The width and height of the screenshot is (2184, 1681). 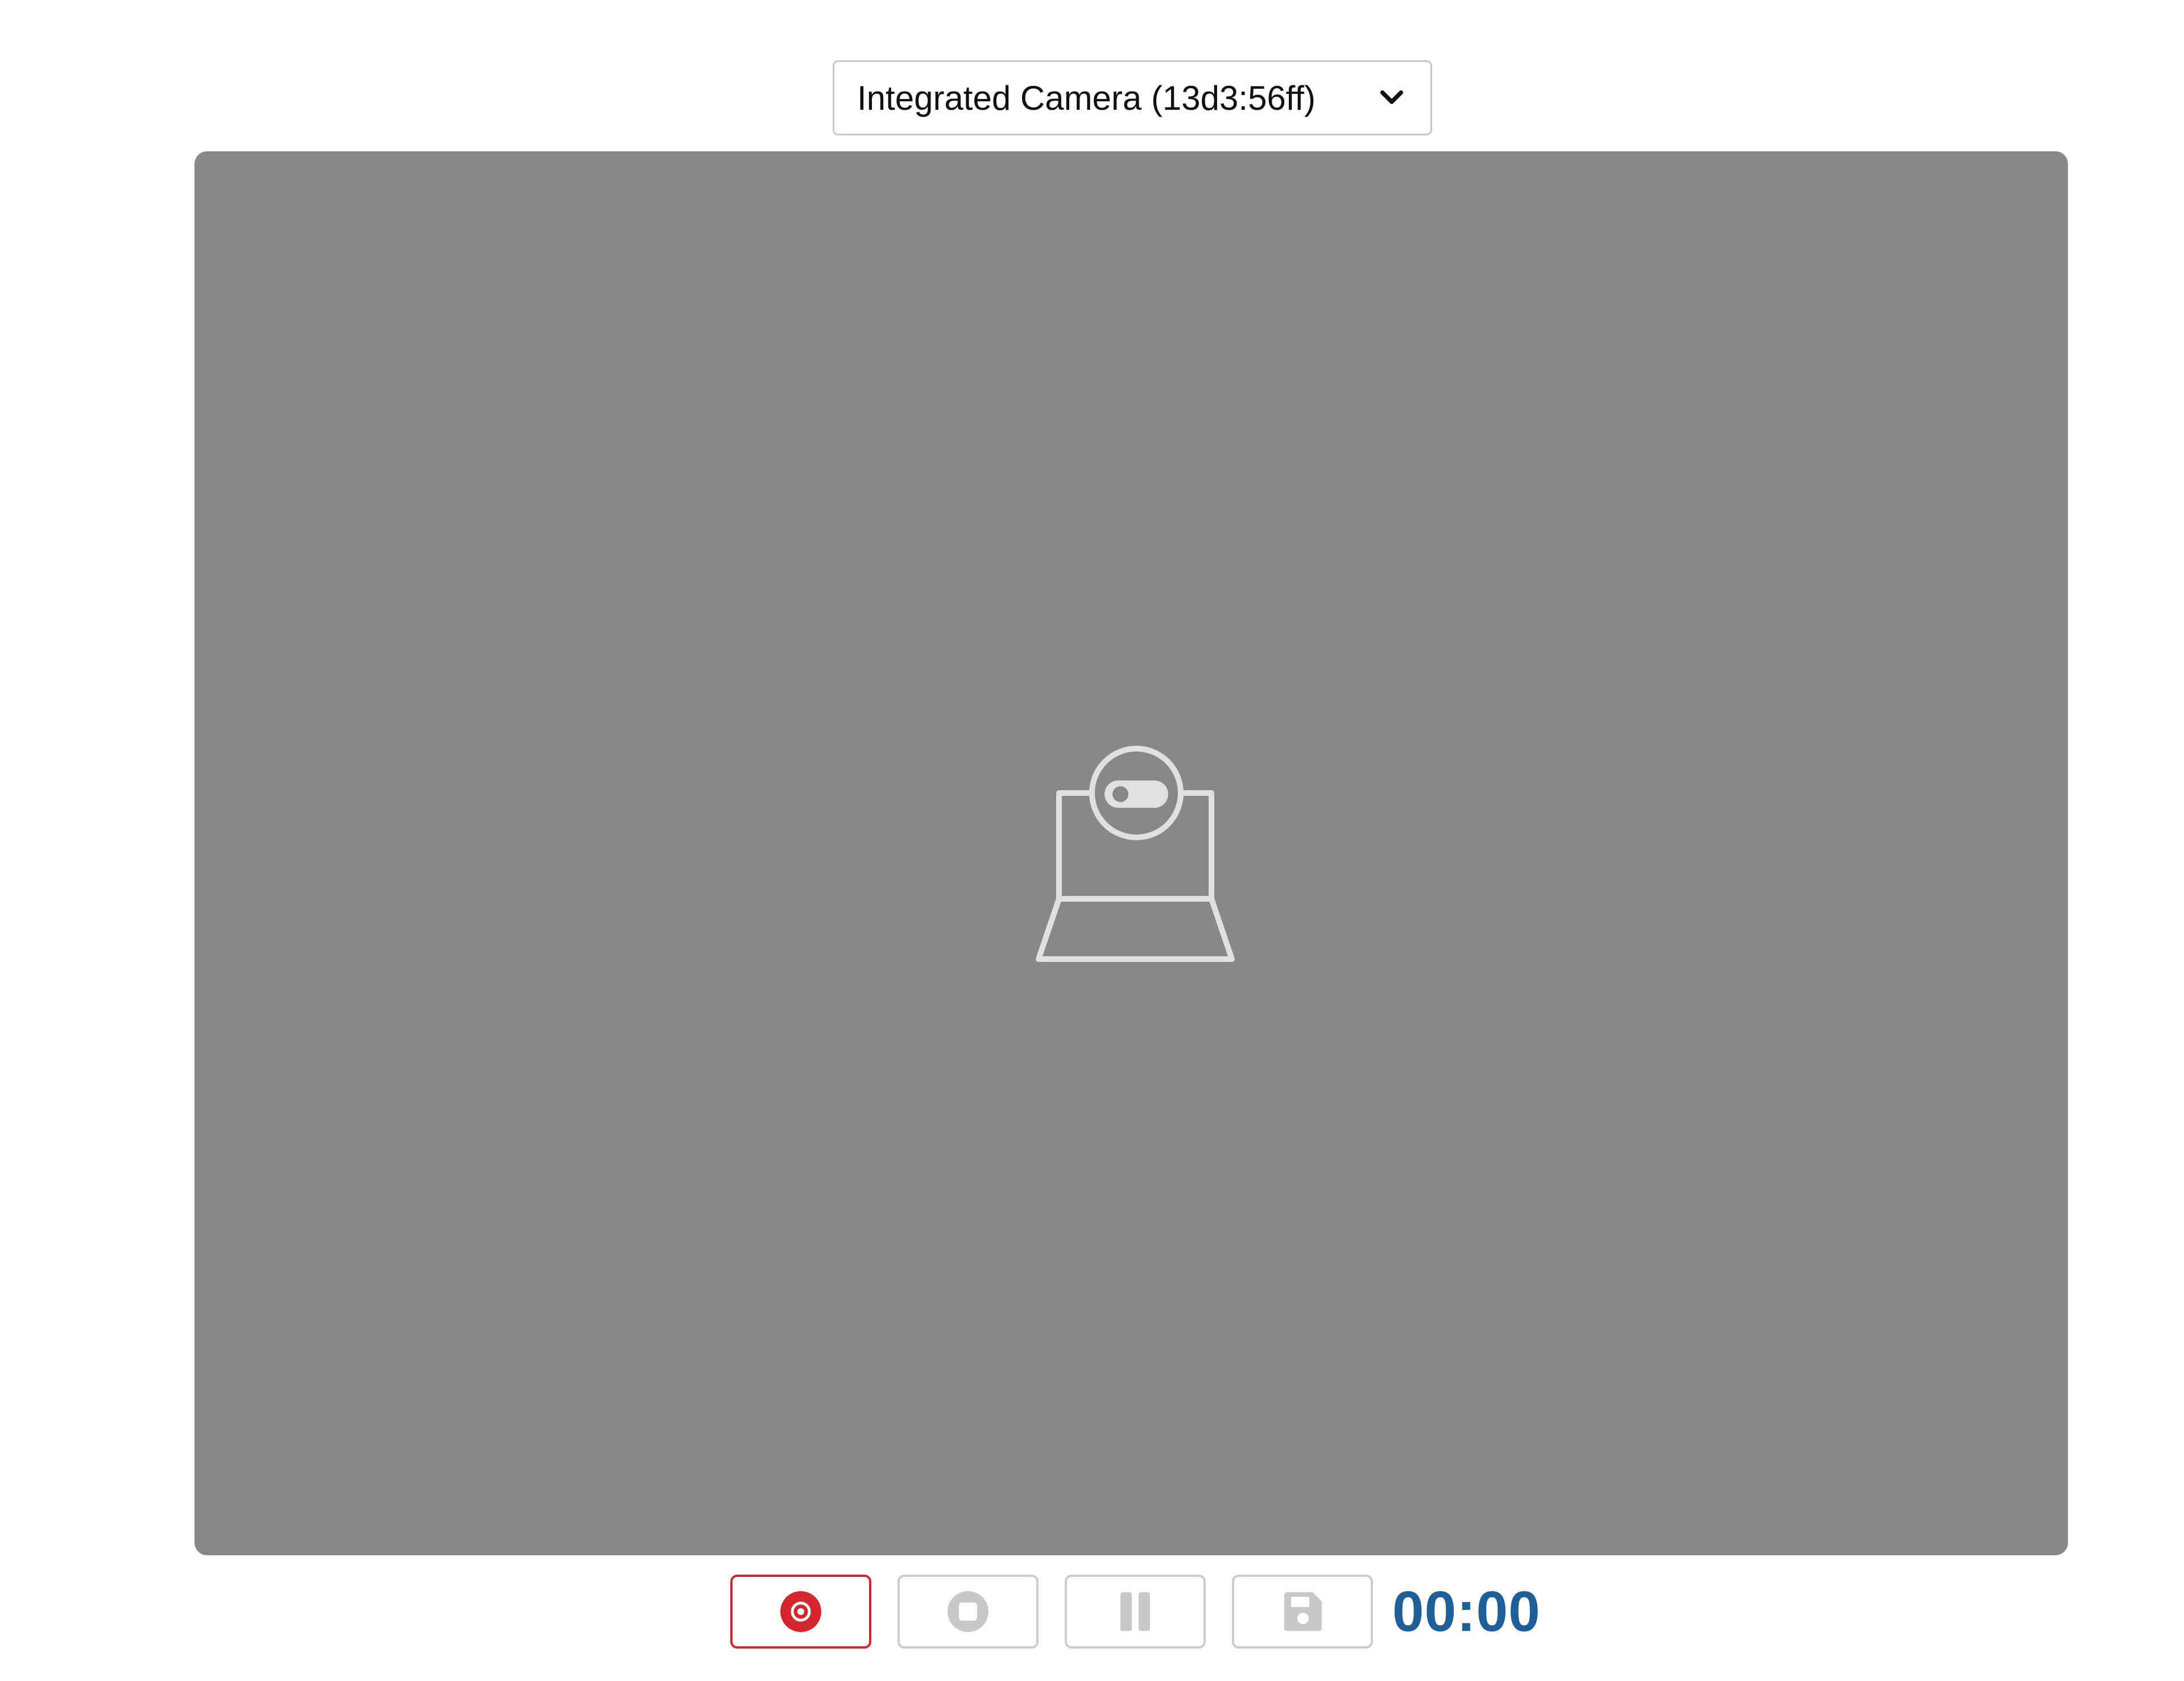 What do you see at coordinates (1086, 98) in the screenshot?
I see `camera-select-value: Integrated Camera (13d3:56ff)` at bounding box center [1086, 98].